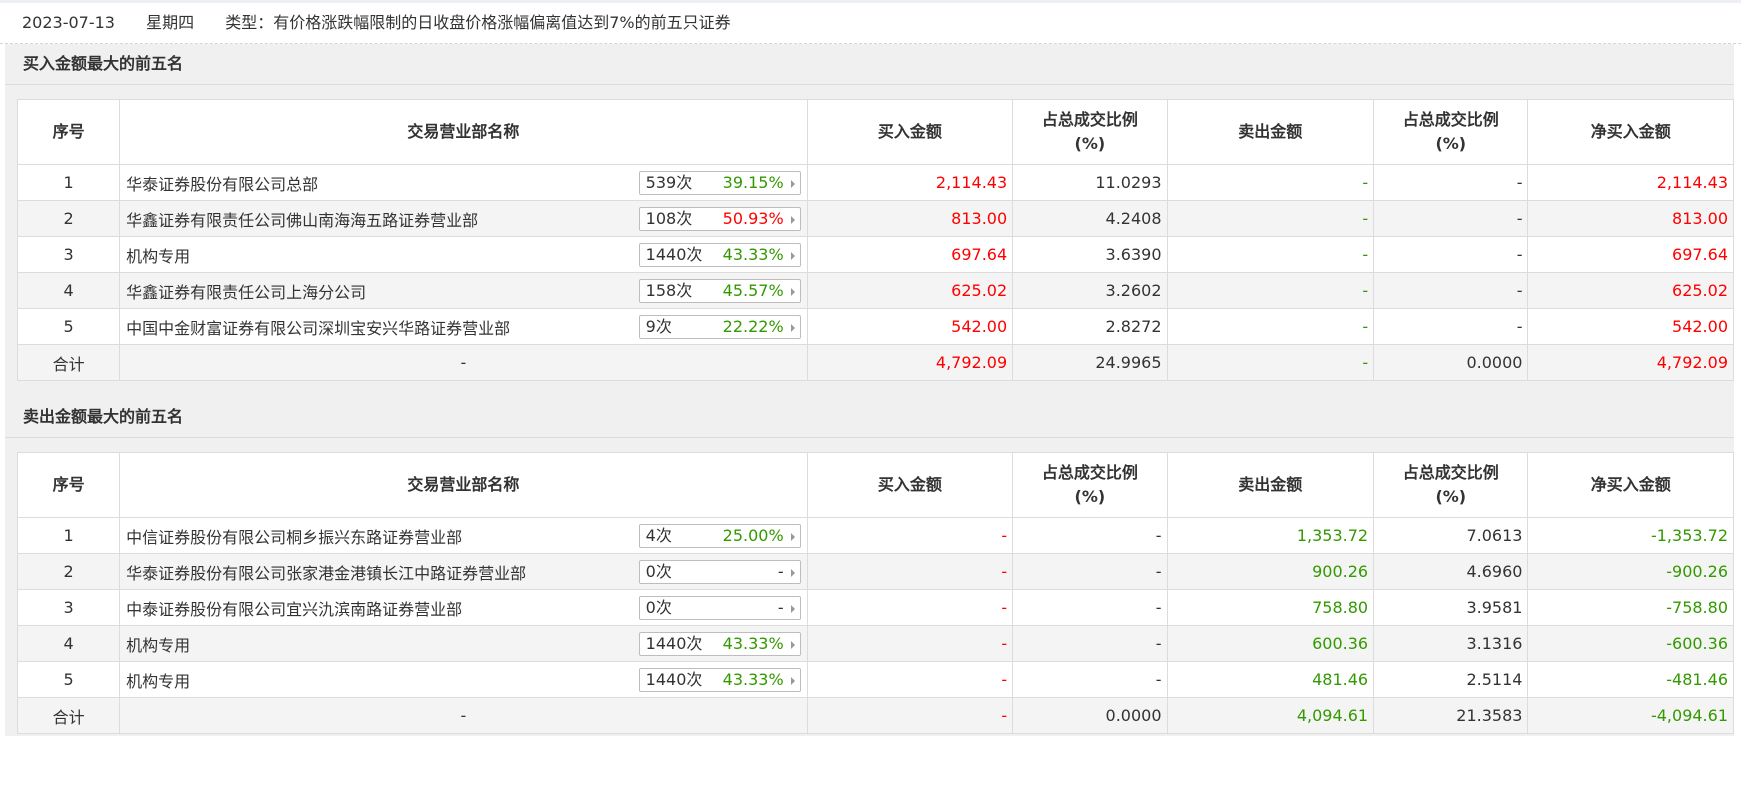  Describe the element at coordinates (1270, 535) in the screenshot. I see `sell-amount: 1,353.72` at that location.